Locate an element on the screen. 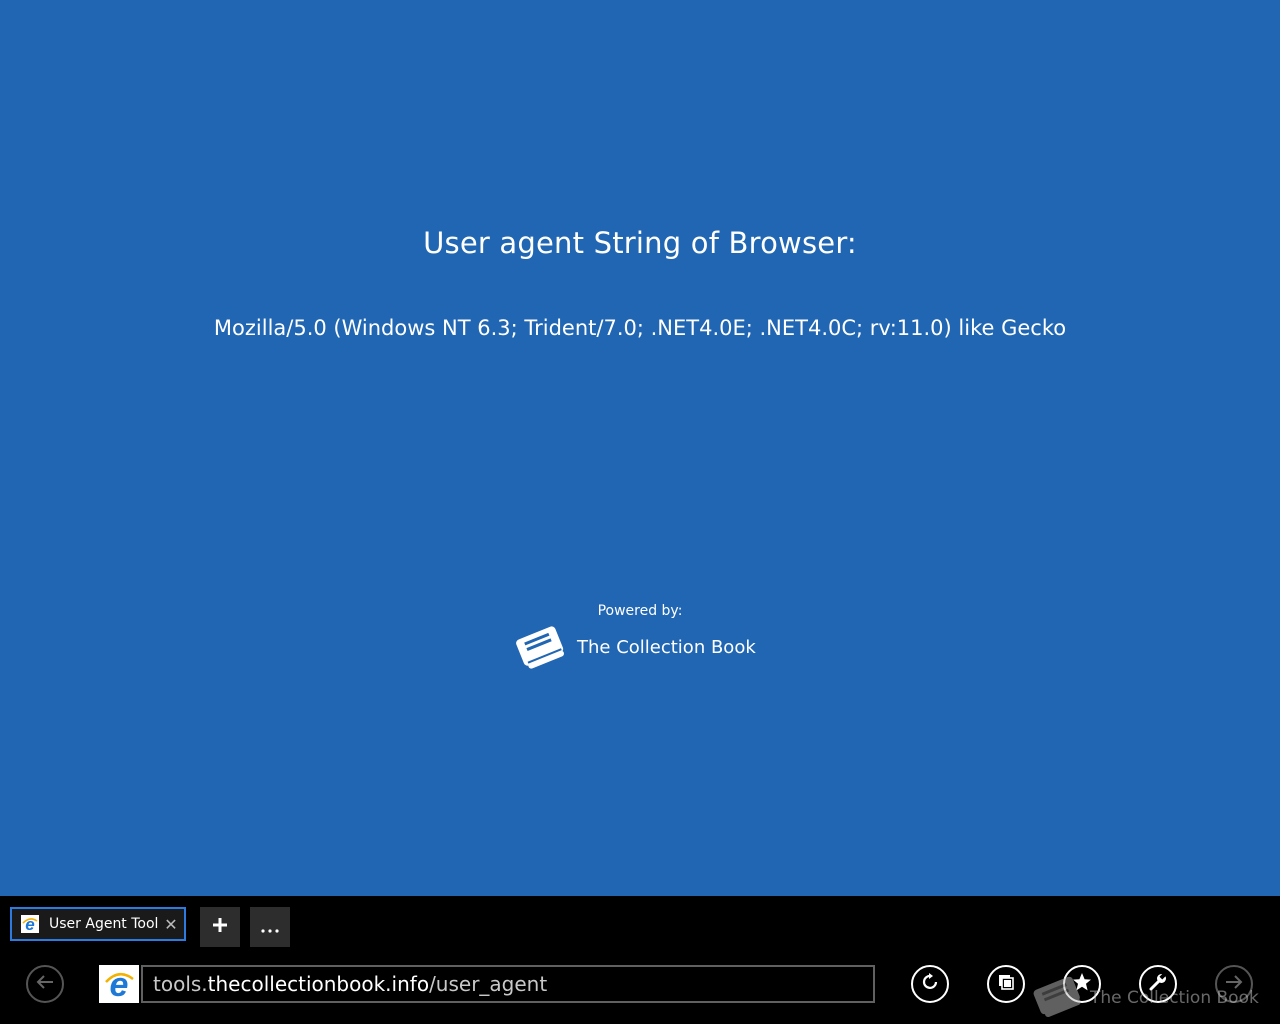 The width and height of the screenshot is (1280, 1024). pages-icon is located at coordinates (1006, 984).